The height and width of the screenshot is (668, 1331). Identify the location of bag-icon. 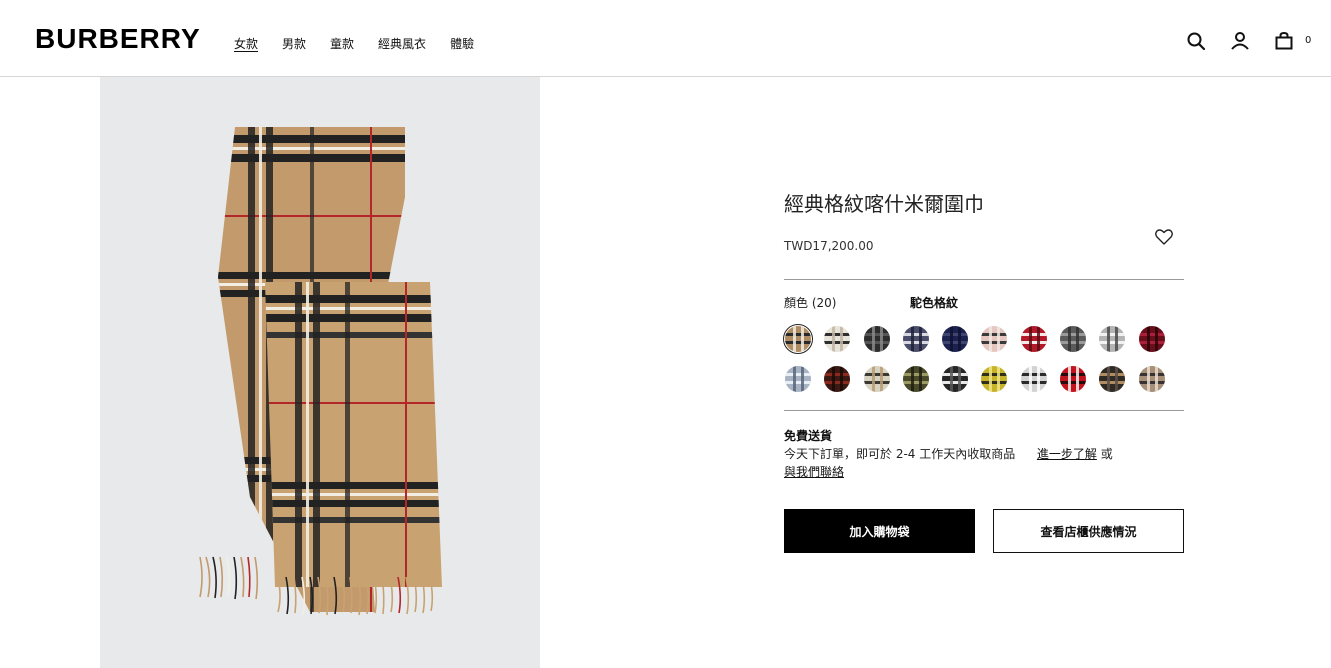
(1284, 41).